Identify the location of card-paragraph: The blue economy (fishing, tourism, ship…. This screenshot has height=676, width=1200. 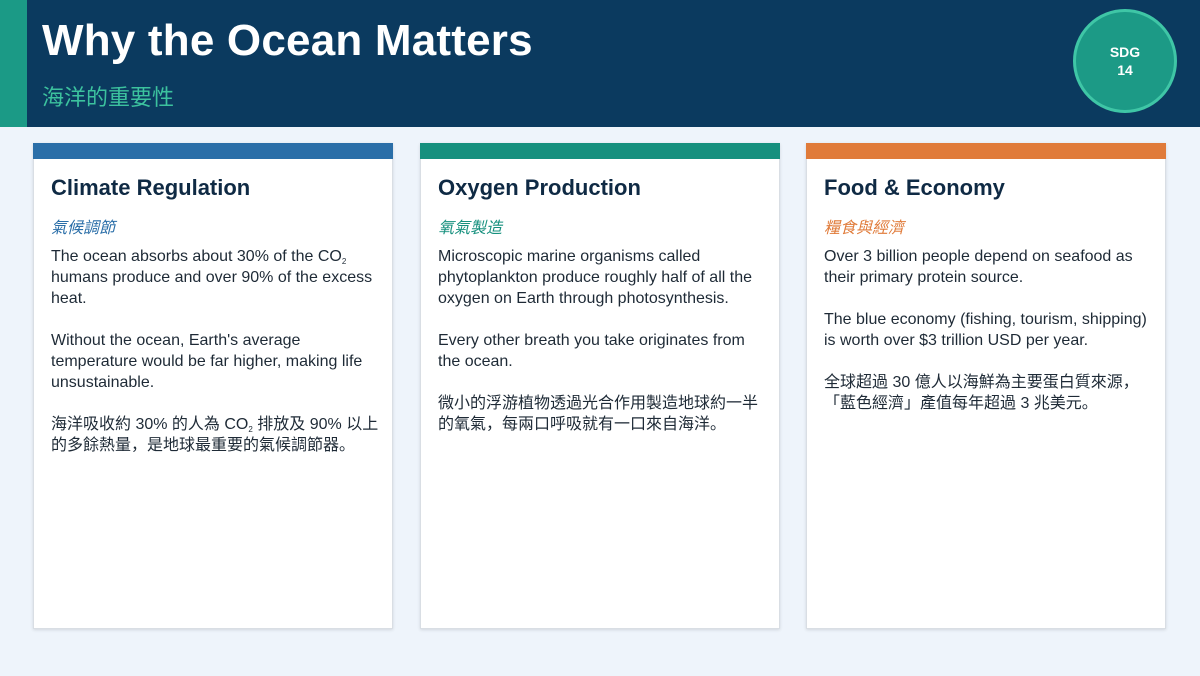
(985, 330).